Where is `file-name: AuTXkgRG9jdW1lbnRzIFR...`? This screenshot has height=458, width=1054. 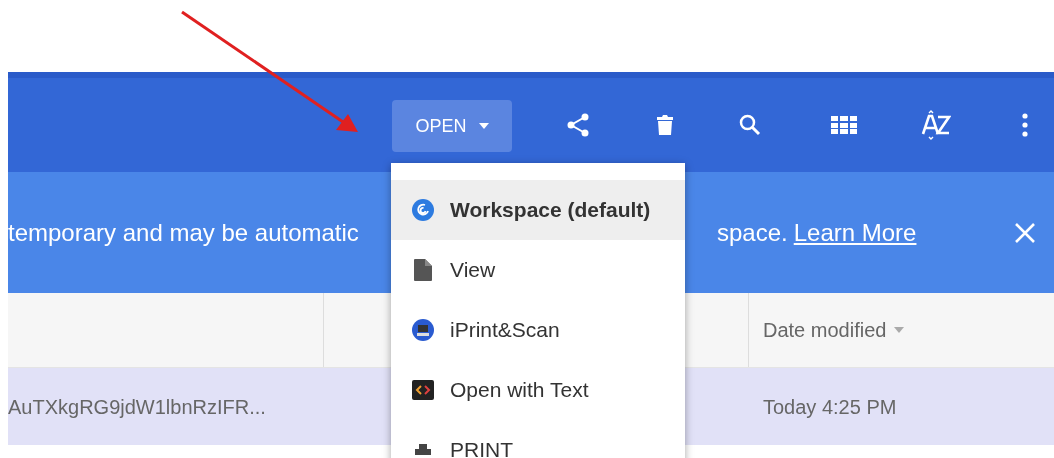
file-name: AuTXkgRG9jdW1lbnRzIFR... is located at coordinates (137, 406).